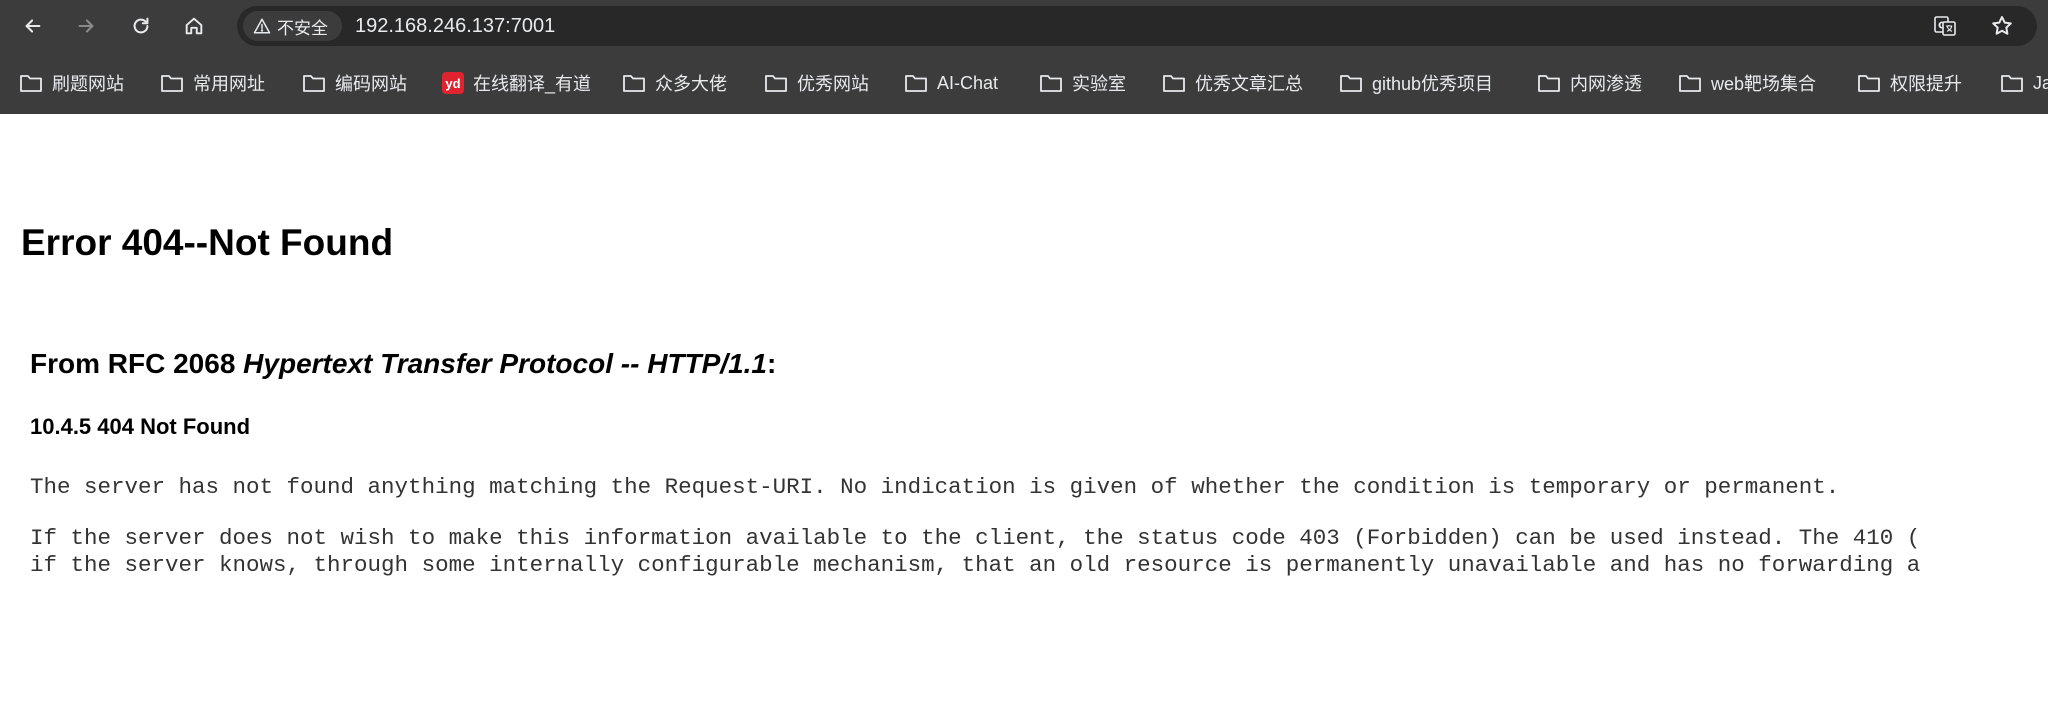  What do you see at coordinates (371, 84) in the screenshot?
I see `bookmark-label: 编码网站` at bounding box center [371, 84].